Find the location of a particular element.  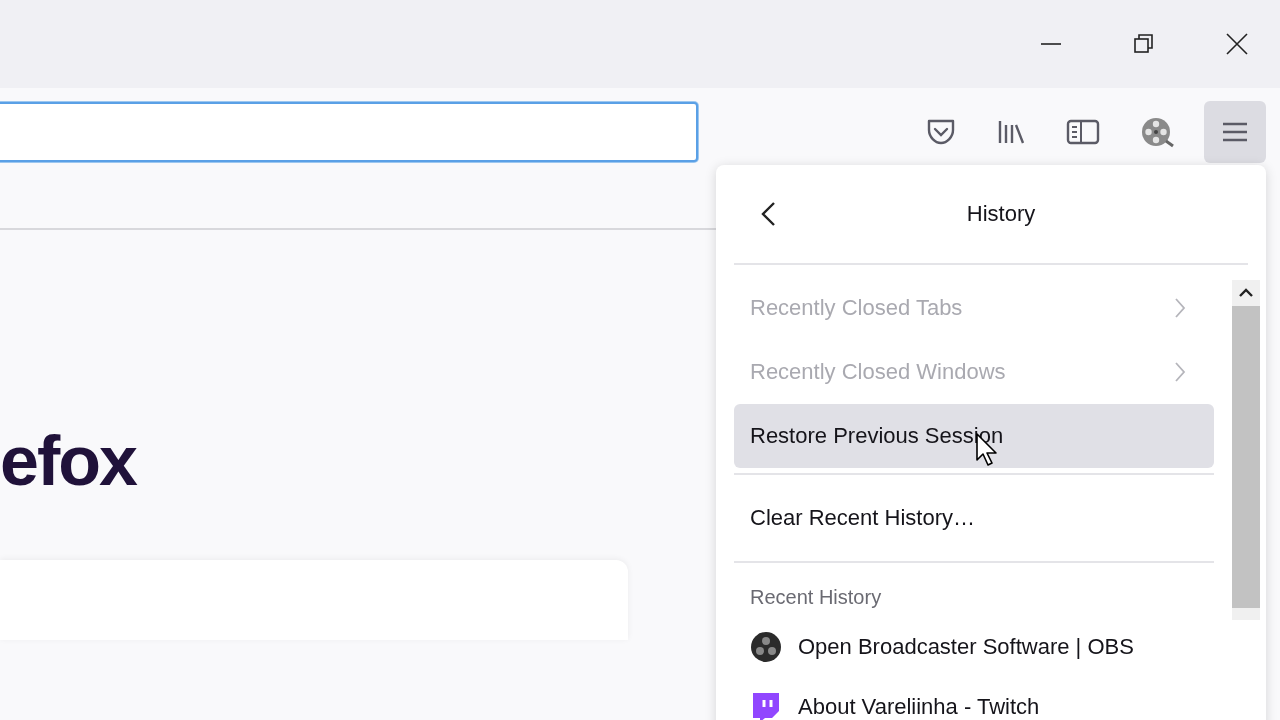

menu-item-label: Restore Previous Session is located at coordinates (877, 436).